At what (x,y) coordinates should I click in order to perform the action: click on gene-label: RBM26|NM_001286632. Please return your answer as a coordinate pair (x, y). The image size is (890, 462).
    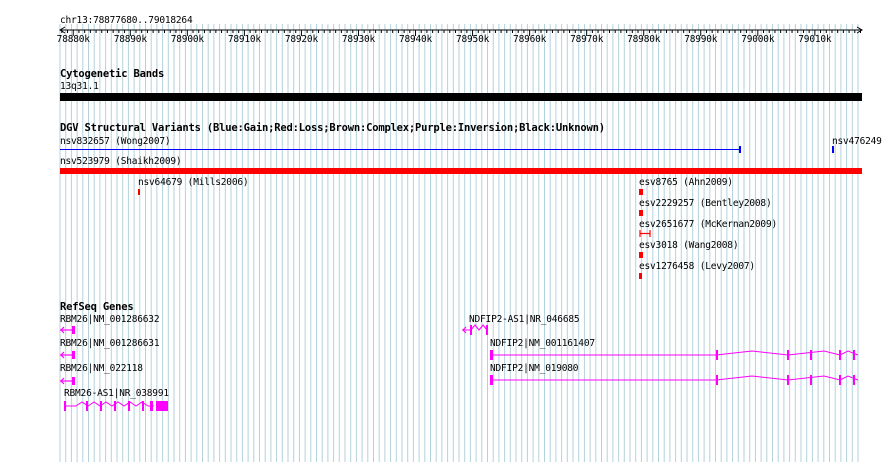
    Looking at the image, I should click on (110, 319).